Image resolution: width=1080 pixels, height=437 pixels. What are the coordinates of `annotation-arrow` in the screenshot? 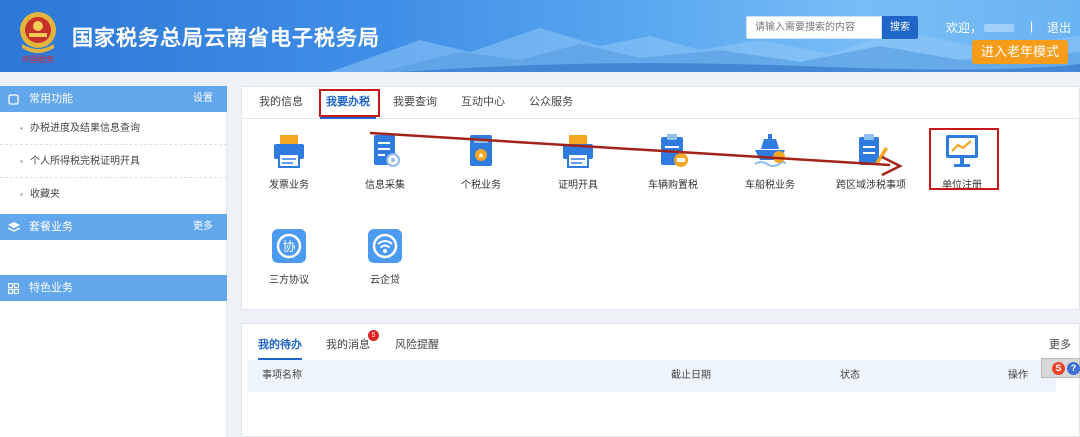 It's located at (636, 154).